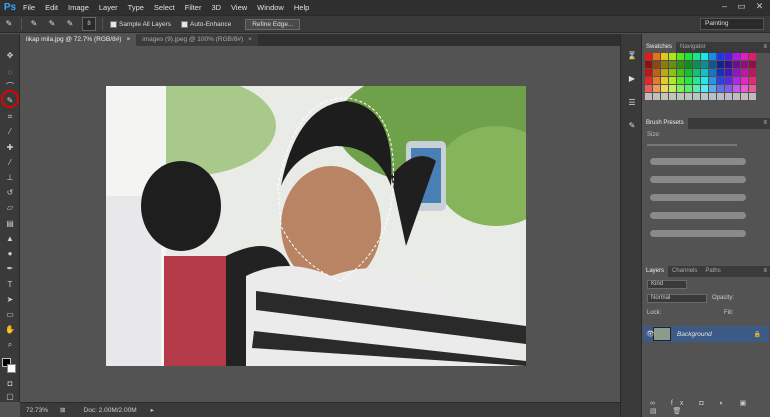  What do you see at coordinates (10, 254) in the screenshot?
I see `dodge-tool-icon: ●` at bounding box center [10, 254].